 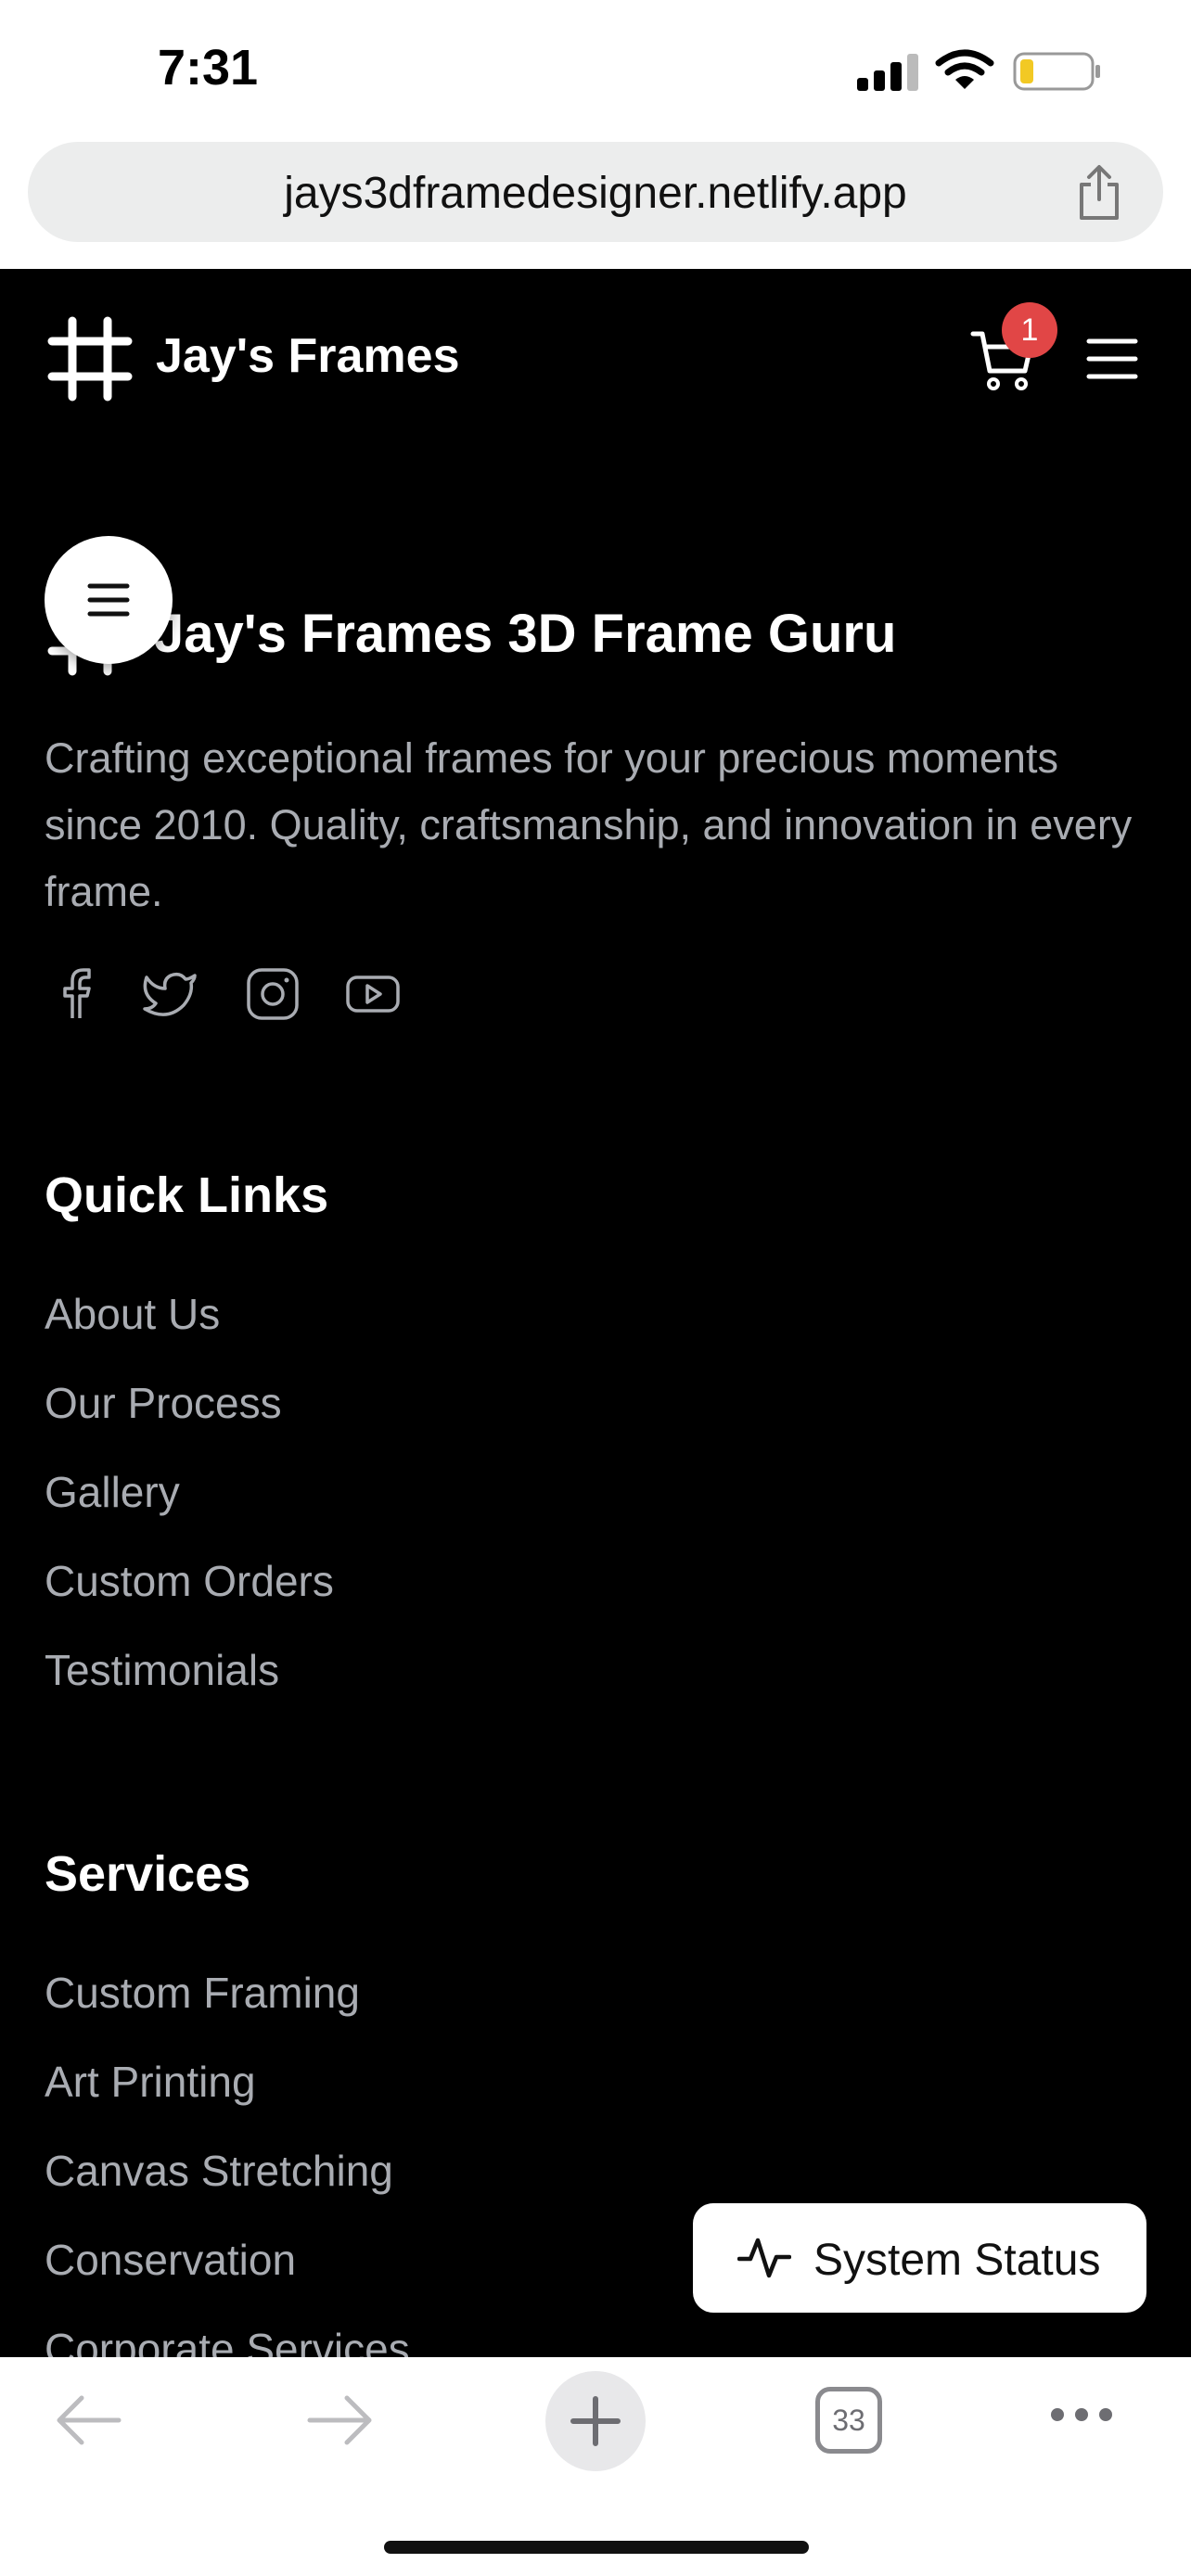 What do you see at coordinates (170, 994) in the screenshot?
I see `twitter-icon` at bounding box center [170, 994].